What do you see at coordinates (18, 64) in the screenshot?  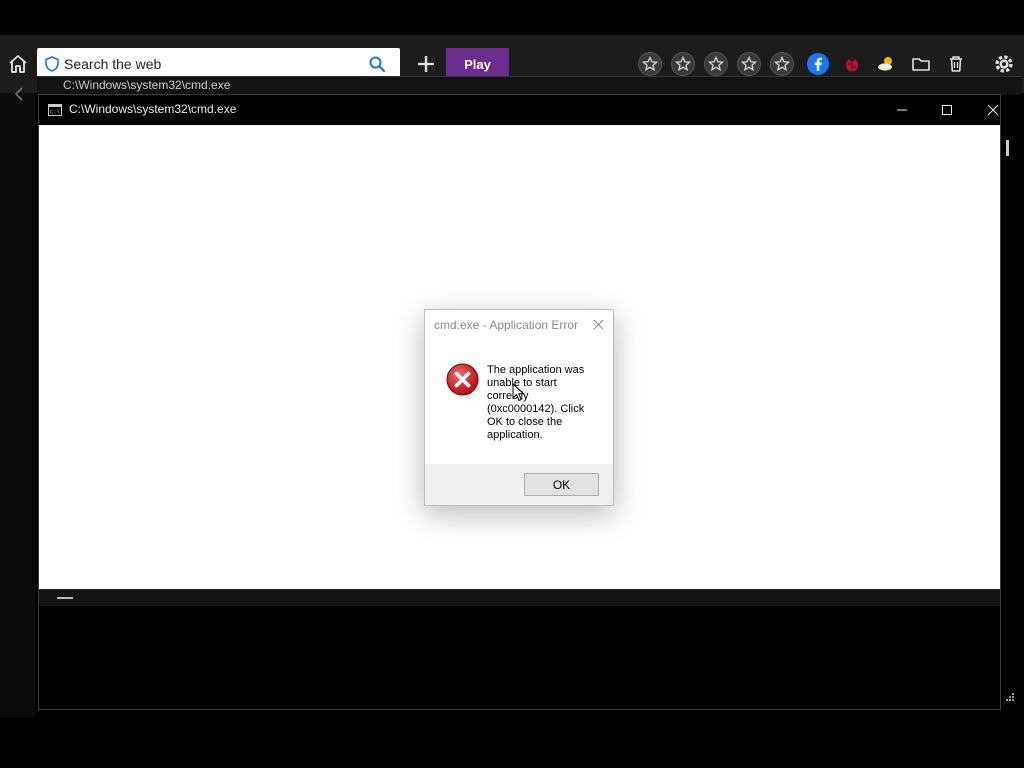 I see `home-icon` at bounding box center [18, 64].